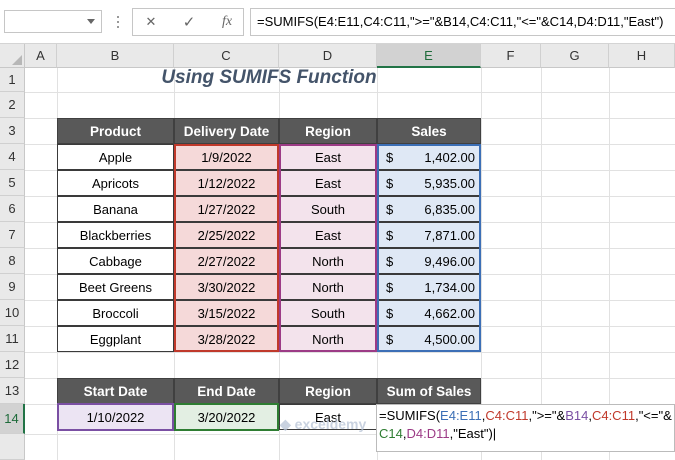  I want to click on row-header-6: 6, so click(12, 209).